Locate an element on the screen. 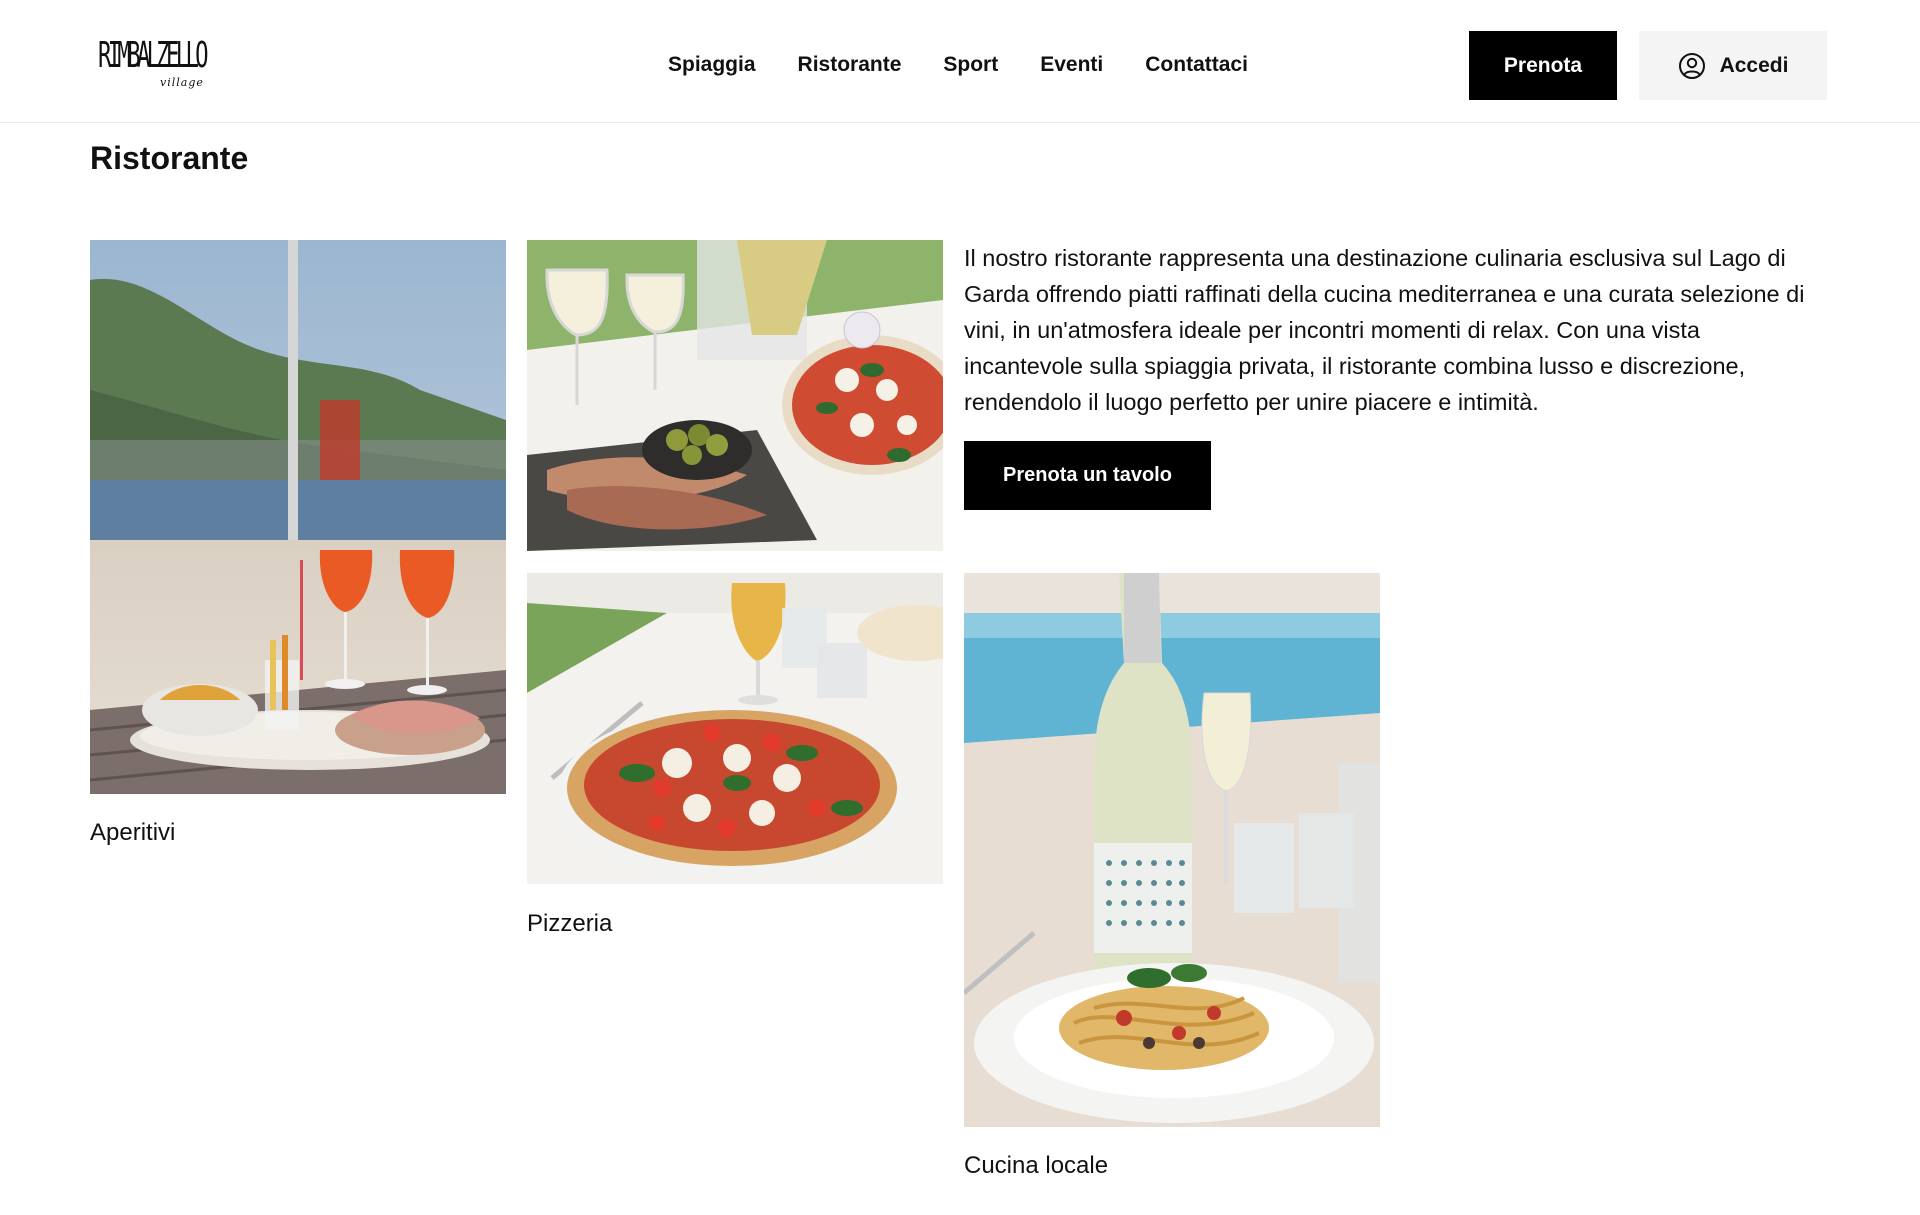  page-title: Ristorante is located at coordinates (169, 158).